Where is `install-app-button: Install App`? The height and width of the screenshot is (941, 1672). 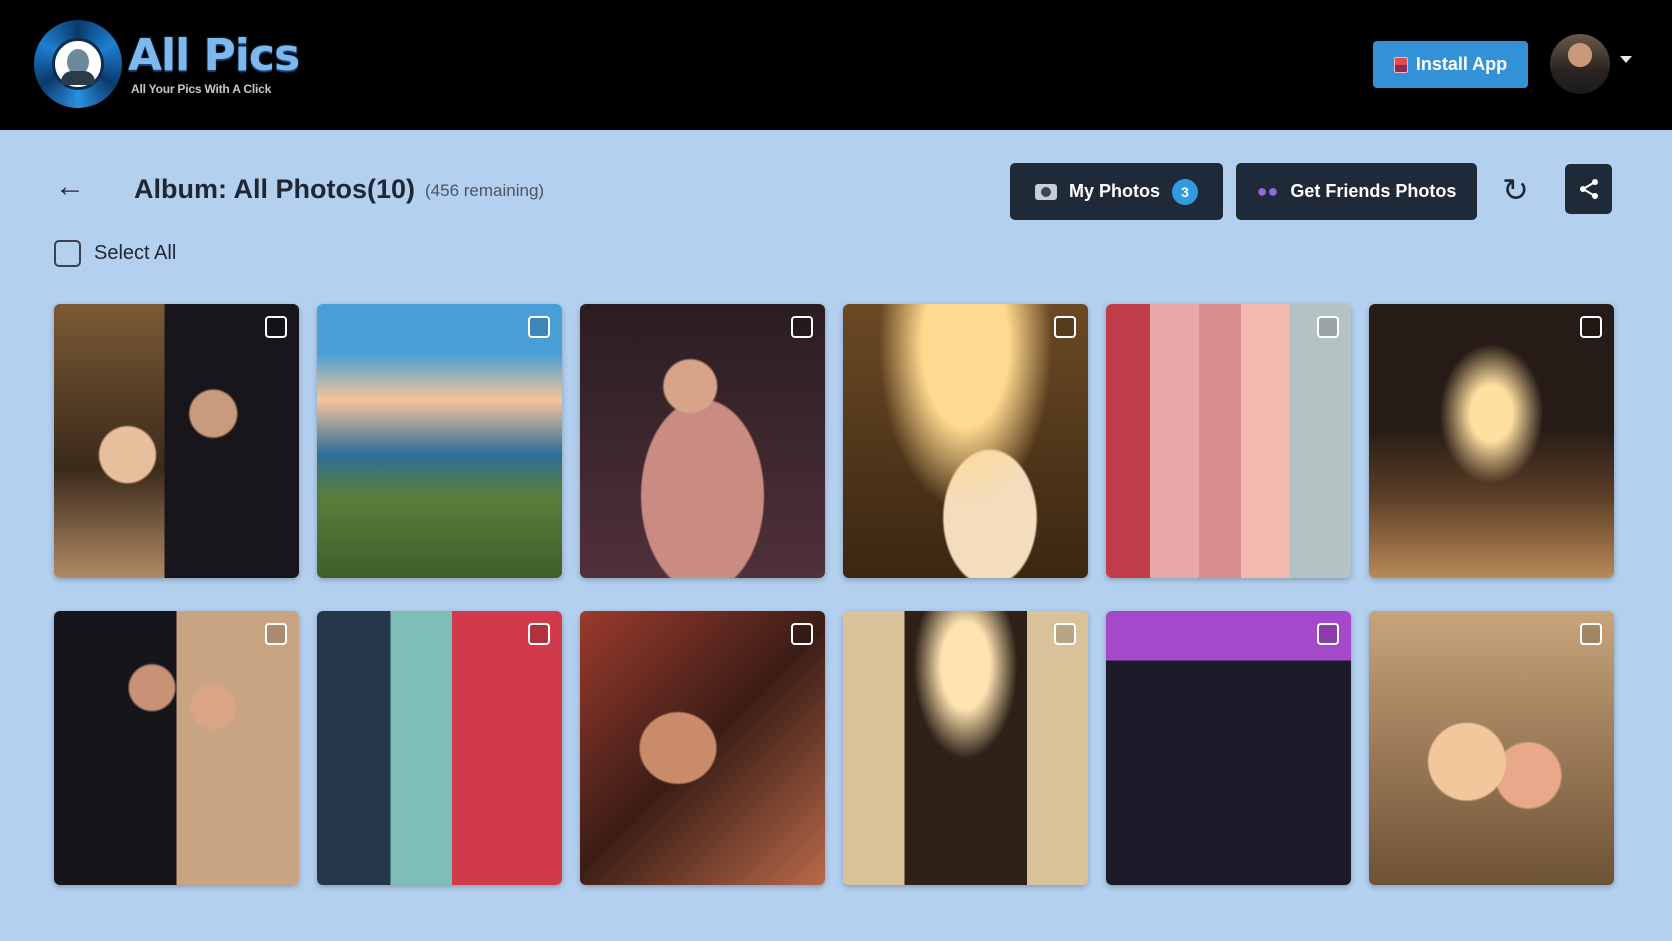 install-app-button: Install App is located at coordinates (1450, 64).